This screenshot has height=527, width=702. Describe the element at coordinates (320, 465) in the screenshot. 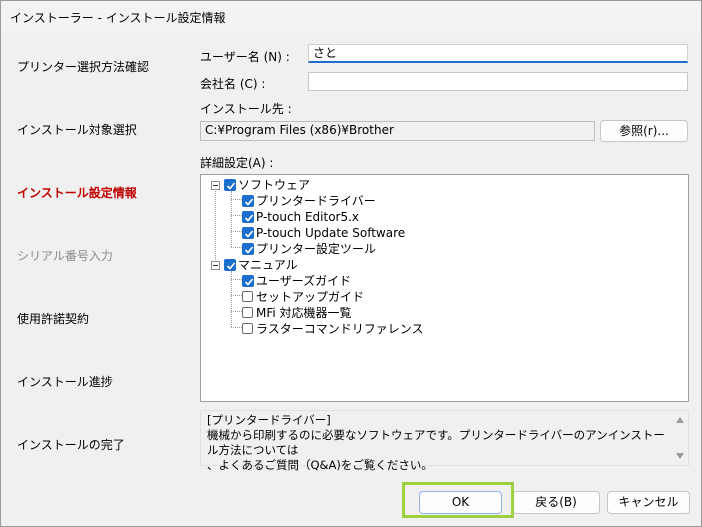

I see `description-line2: 、よくあるご質問（Q&A)をご覧ください。` at that location.